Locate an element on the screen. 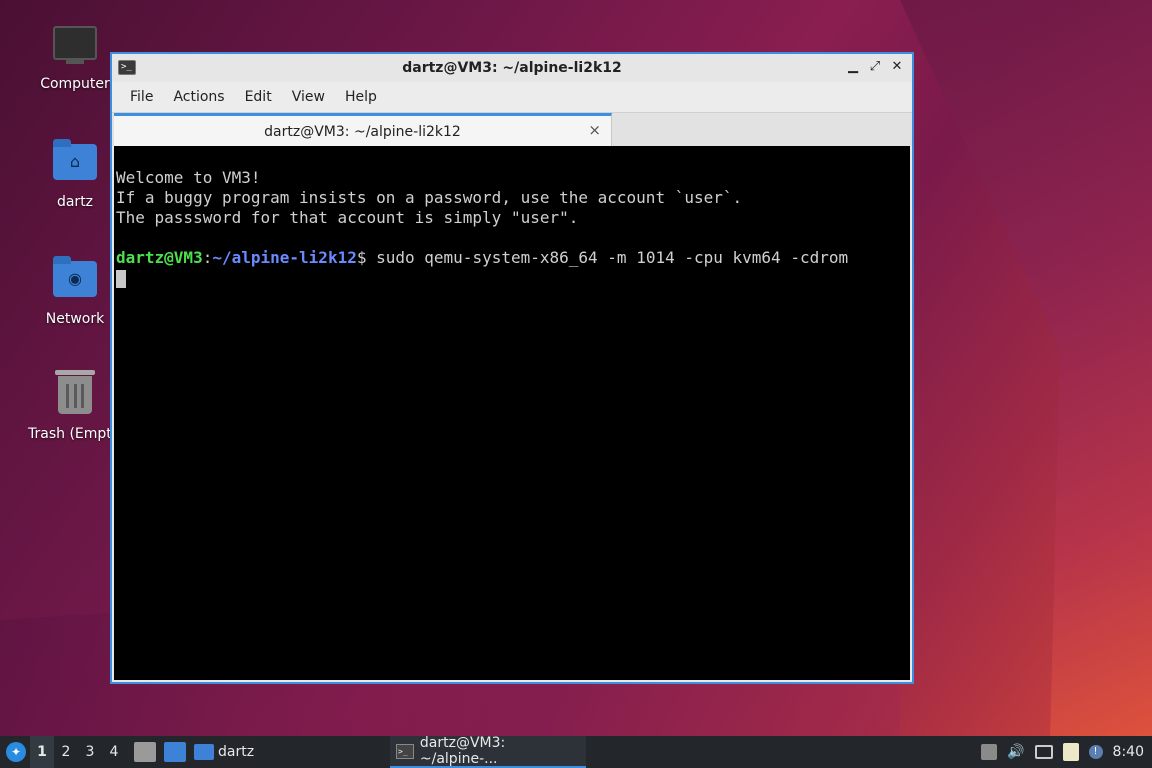 The image size is (1152, 768). menu-edit: Edit is located at coordinates (258, 97).